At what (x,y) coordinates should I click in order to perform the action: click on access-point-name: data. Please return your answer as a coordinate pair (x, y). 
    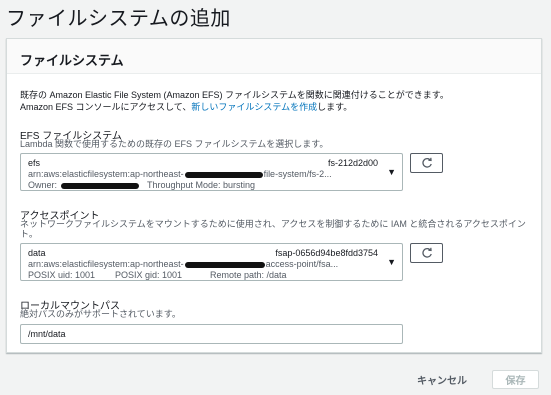
    Looking at the image, I should click on (37, 253).